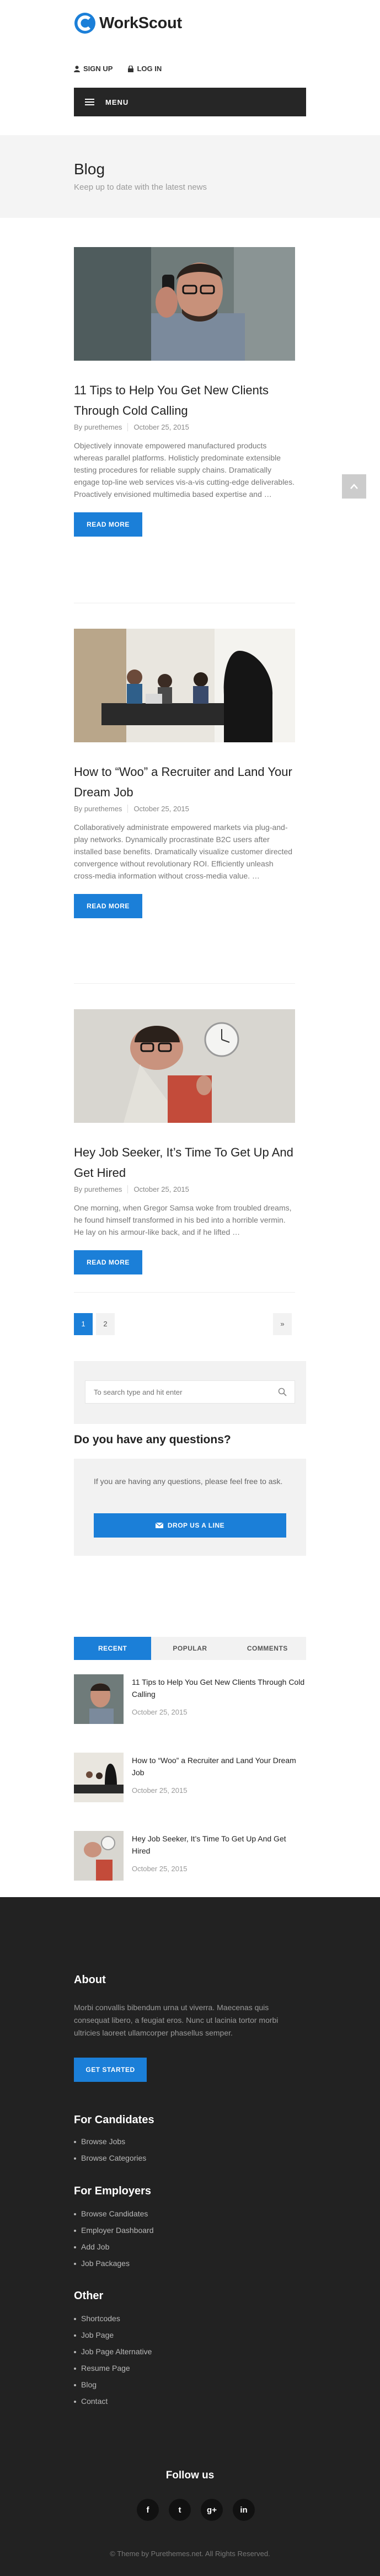  What do you see at coordinates (110, 2141) in the screenshot?
I see `footer-link: Browse Jobs` at bounding box center [110, 2141].